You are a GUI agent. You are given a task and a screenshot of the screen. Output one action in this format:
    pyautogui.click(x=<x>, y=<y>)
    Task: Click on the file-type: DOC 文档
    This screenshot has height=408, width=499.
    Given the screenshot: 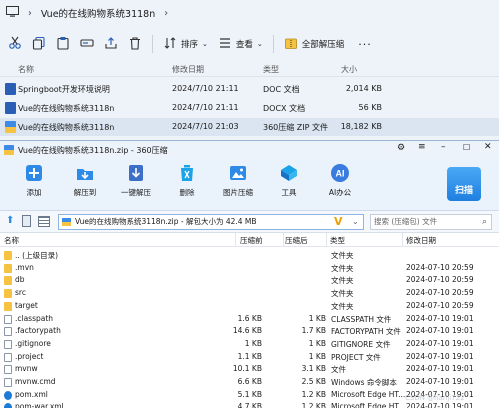 What is the action you would take?
    pyautogui.click(x=281, y=89)
    